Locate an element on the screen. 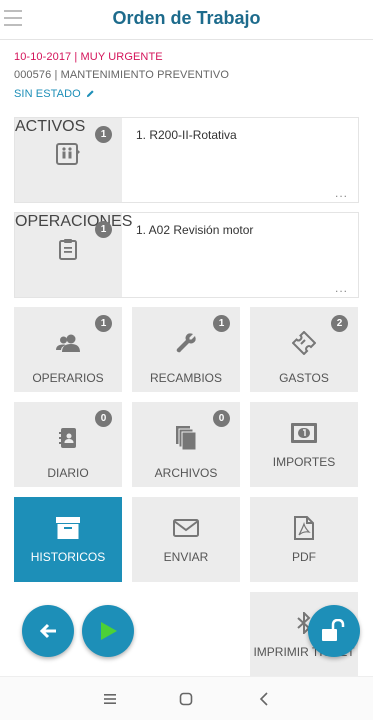 The height and width of the screenshot is (720, 373). recambios-count-badge: 1 is located at coordinates (221, 323).